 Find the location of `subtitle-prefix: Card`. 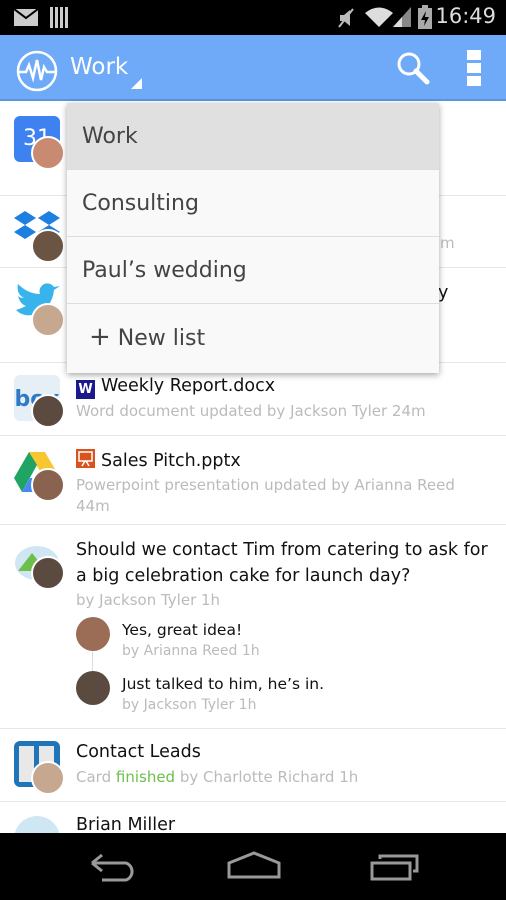

subtitle-prefix: Card is located at coordinates (94, 777).